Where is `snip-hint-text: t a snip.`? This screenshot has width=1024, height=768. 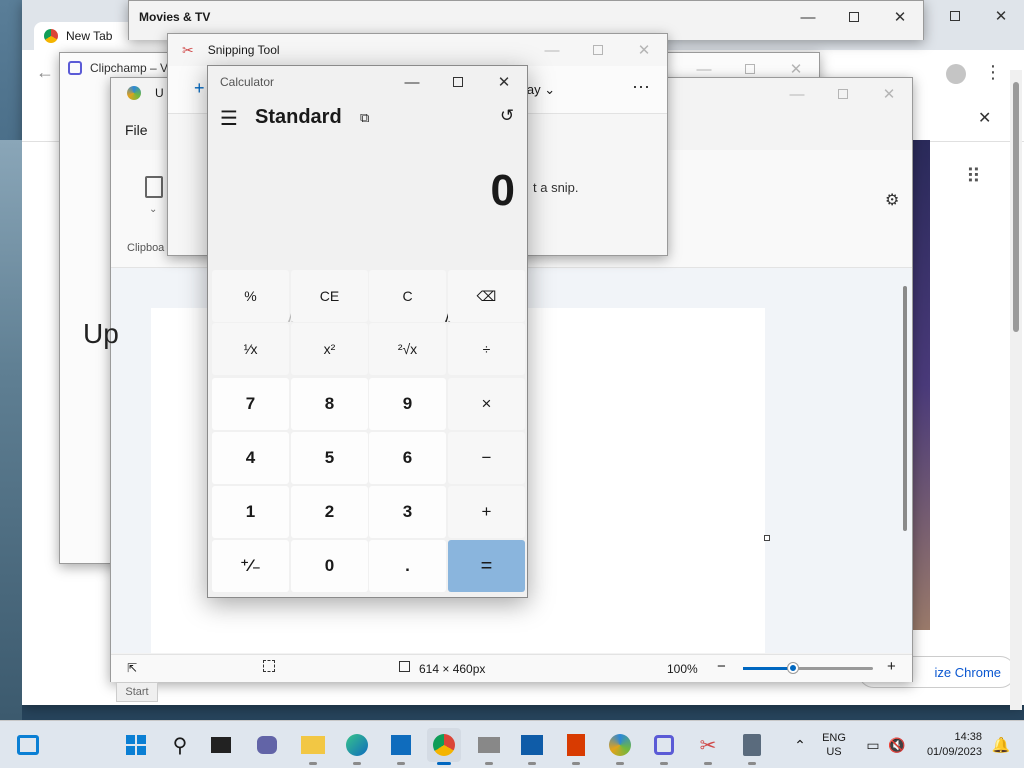 snip-hint-text: t a snip. is located at coordinates (556, 187).